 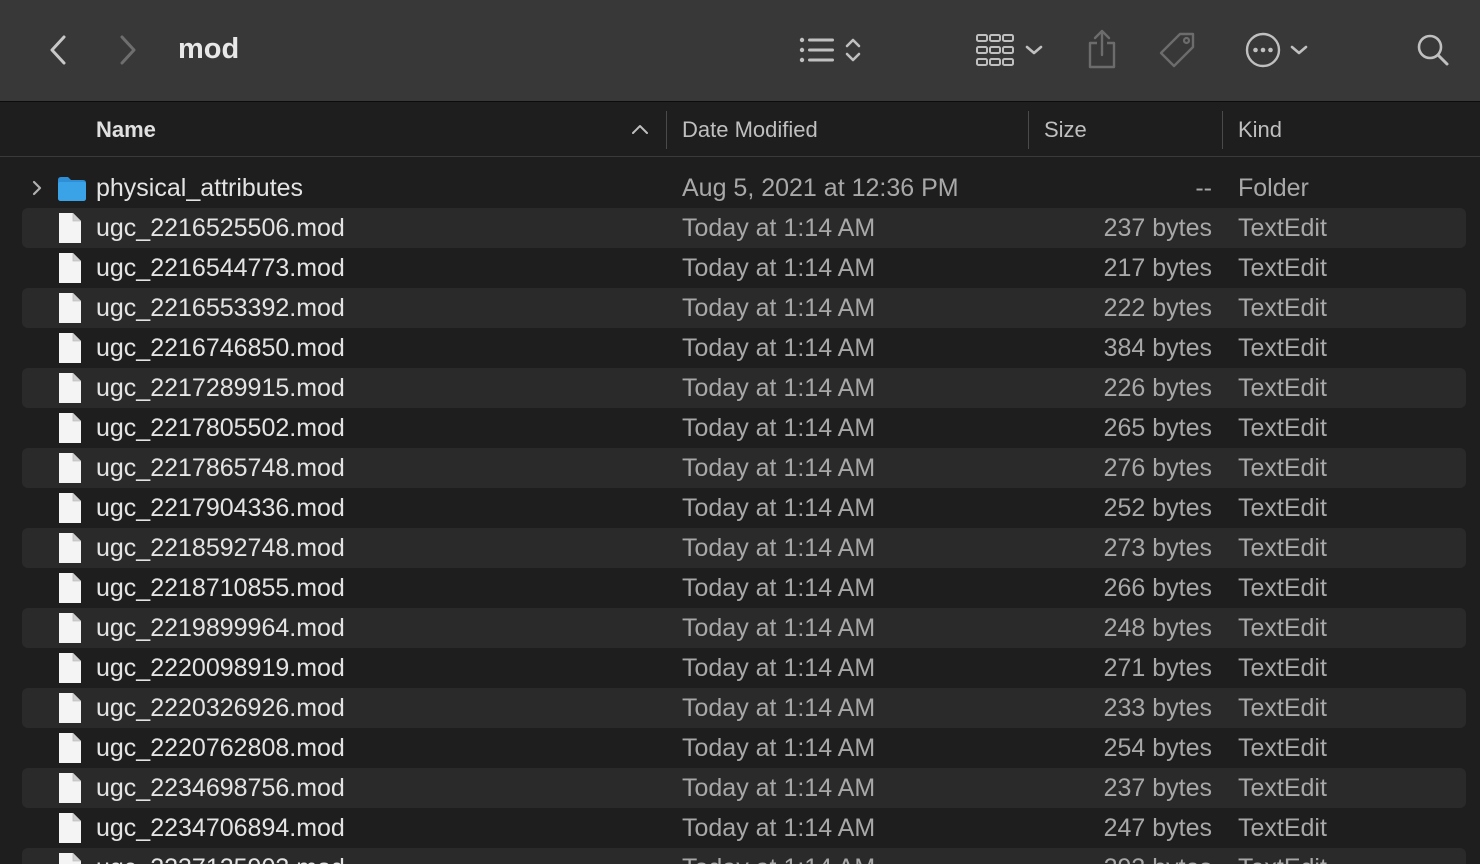 I want to click on tag-icon, so click(x=1178, y=50).